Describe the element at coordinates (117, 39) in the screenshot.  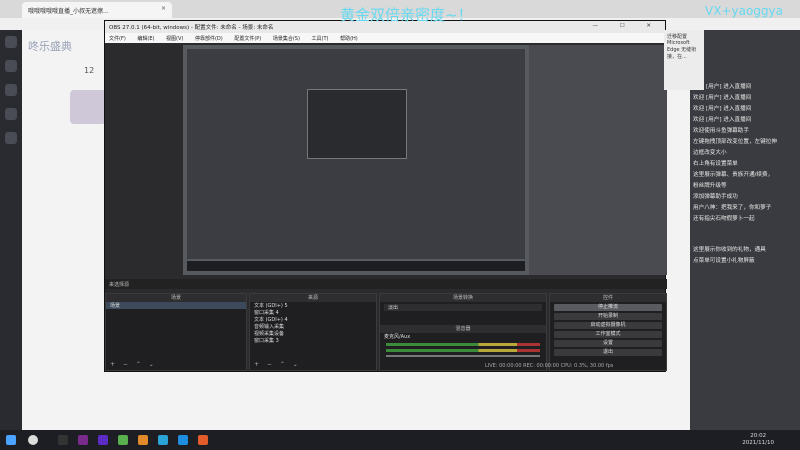
I see `menu-file: 文件(F)` at that location.